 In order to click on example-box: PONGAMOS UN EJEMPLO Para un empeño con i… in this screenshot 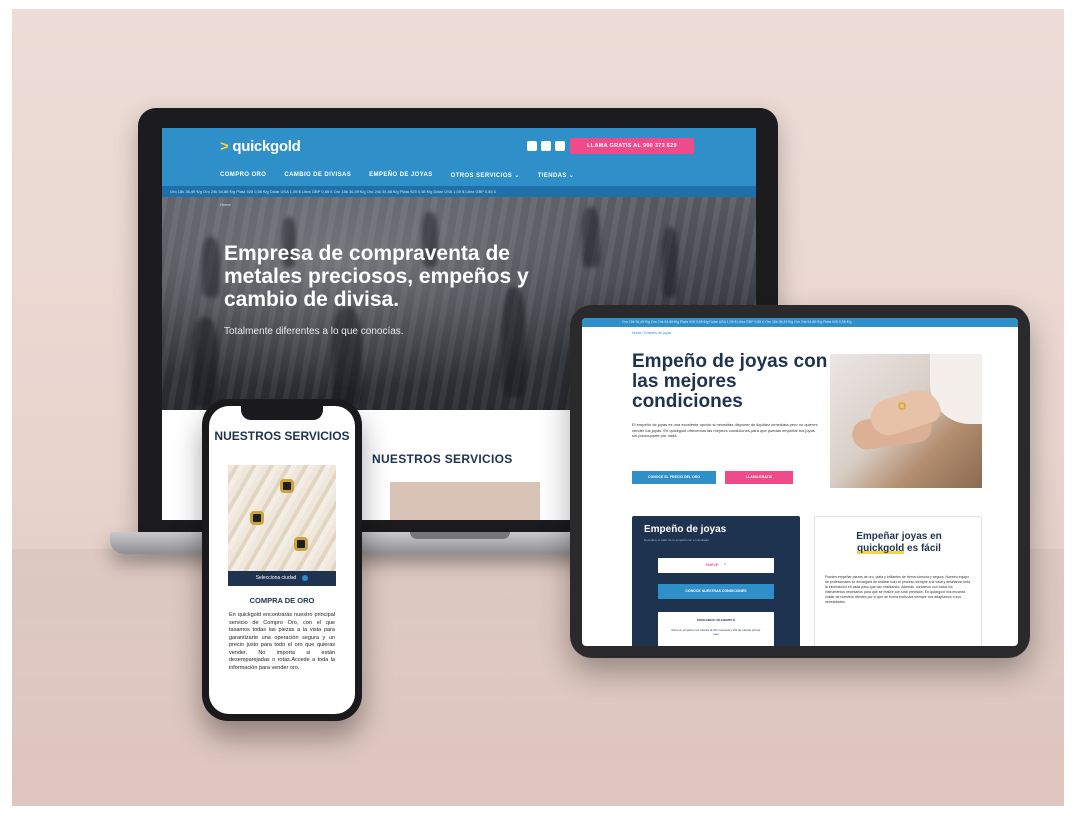, I will do `click(716, 629)`.